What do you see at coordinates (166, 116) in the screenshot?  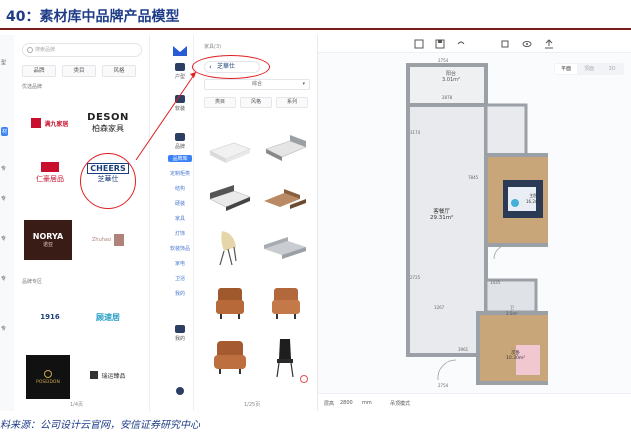 I see `annotation-arrow` at bounding box center [166, 116].